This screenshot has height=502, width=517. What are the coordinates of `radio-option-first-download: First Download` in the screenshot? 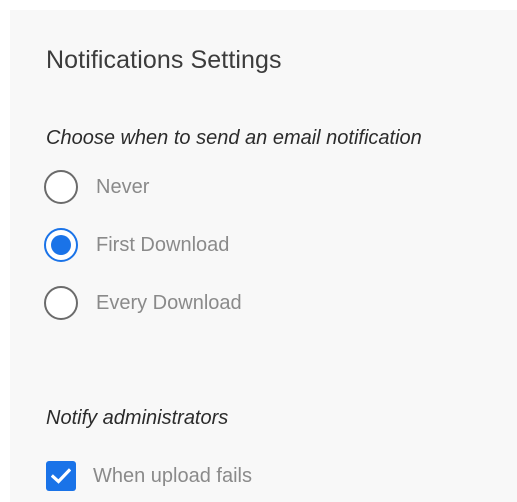 It's located at (136, 245).